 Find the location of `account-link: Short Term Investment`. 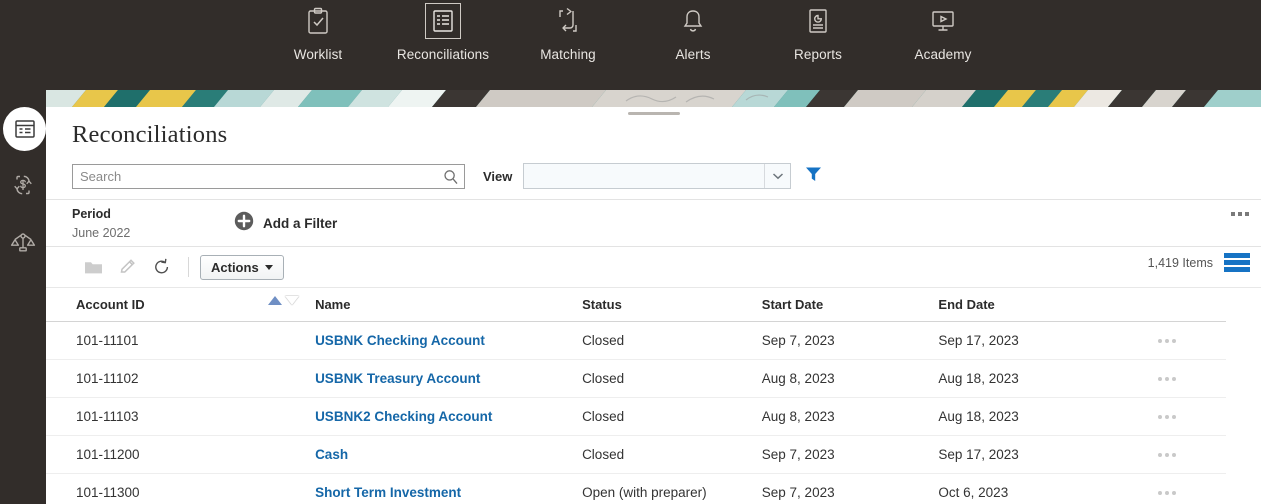

account-link: Short Term Investment is located at coordinates (388, 492).